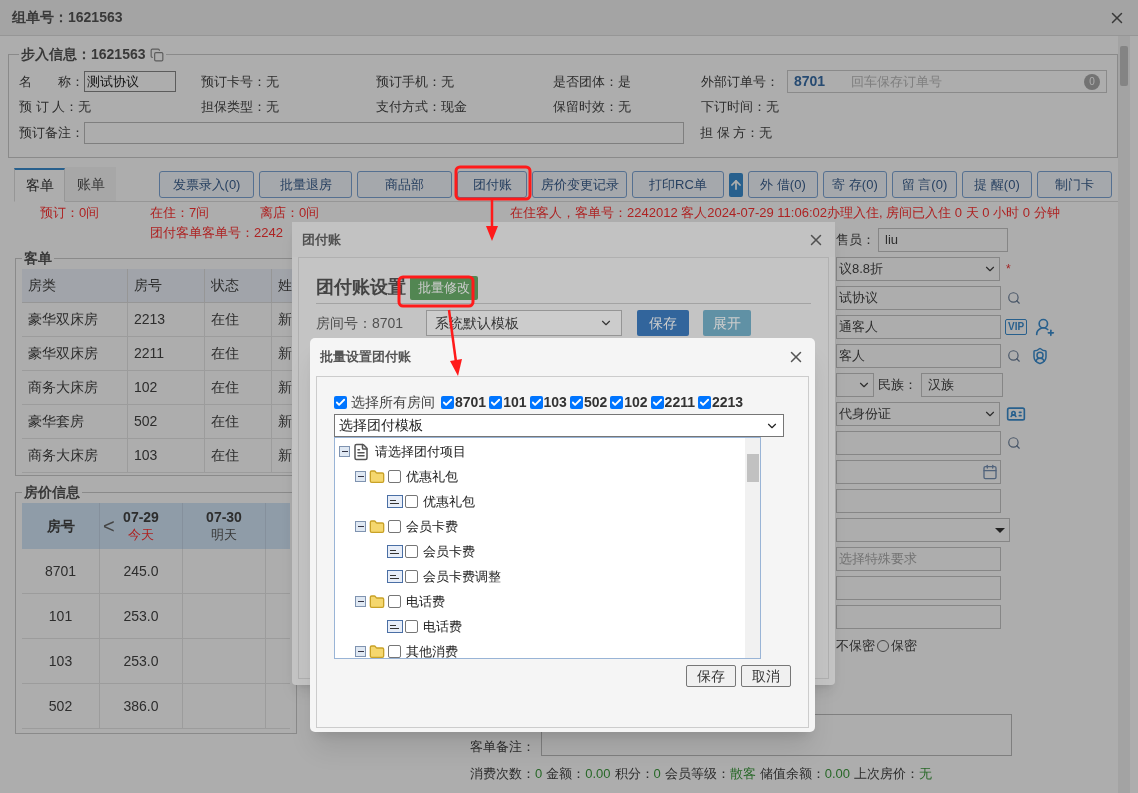 This screenshot has height=793, width=1138. Describe the element at coordinates (1074, 184) in the screenshot. I see `toolbar-button: 制门卡` at that location.